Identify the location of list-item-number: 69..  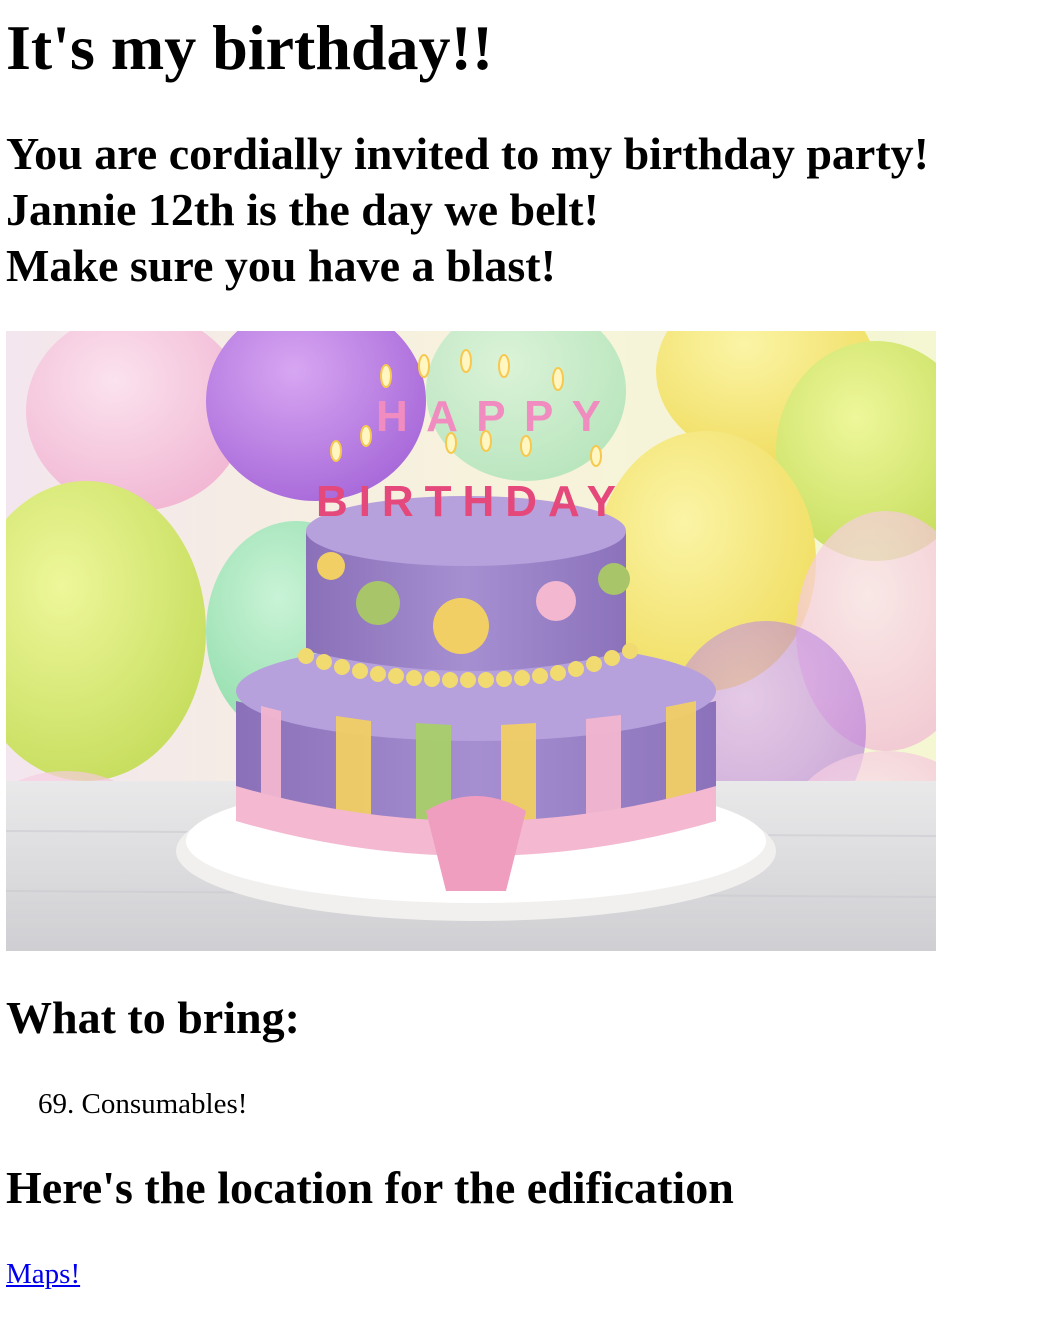
(56, 1104).